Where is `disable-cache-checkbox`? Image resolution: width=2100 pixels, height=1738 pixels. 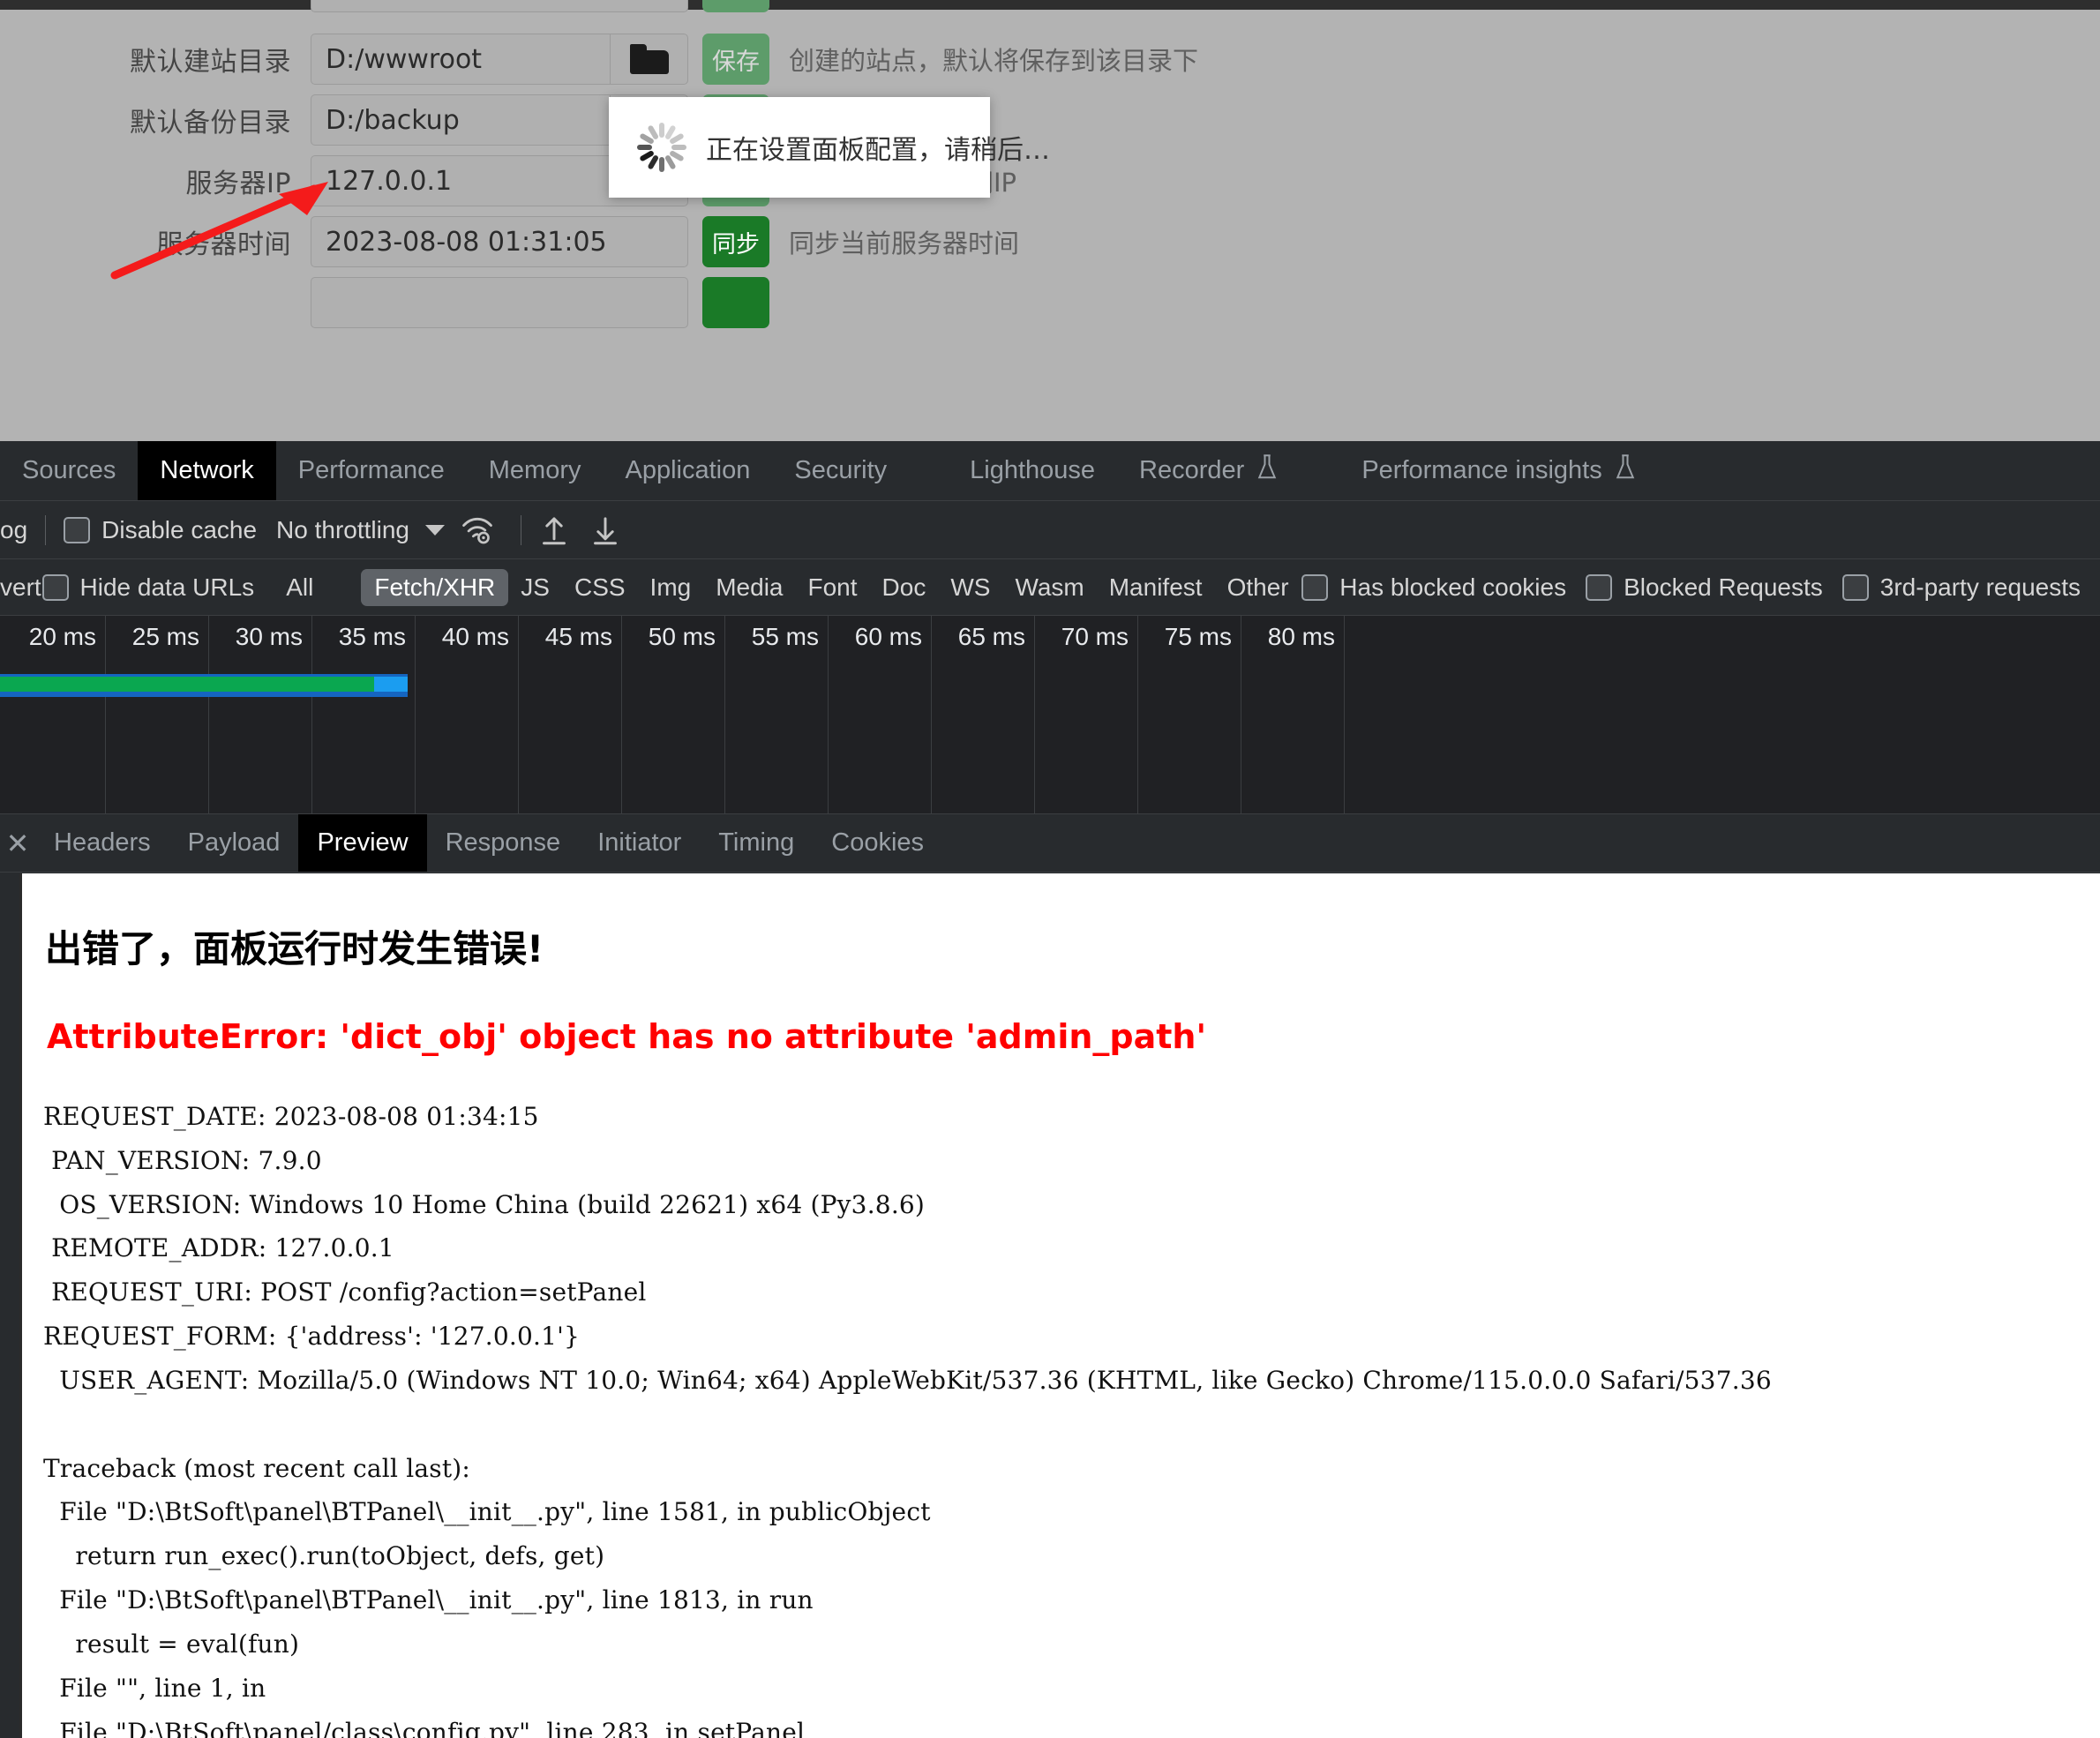
disable-cache-checkbox is located at coordinates (77, 529).